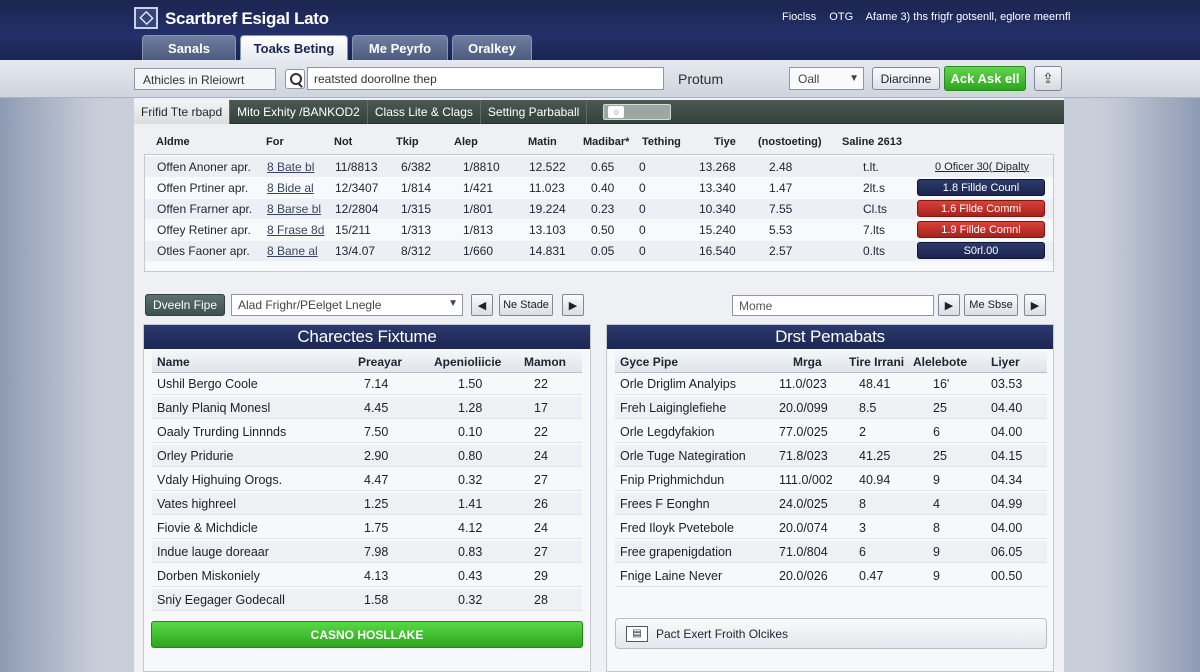 The image size is (1200, 672). I want to click on row-link: 8 Bate bl, so click(290, 167).